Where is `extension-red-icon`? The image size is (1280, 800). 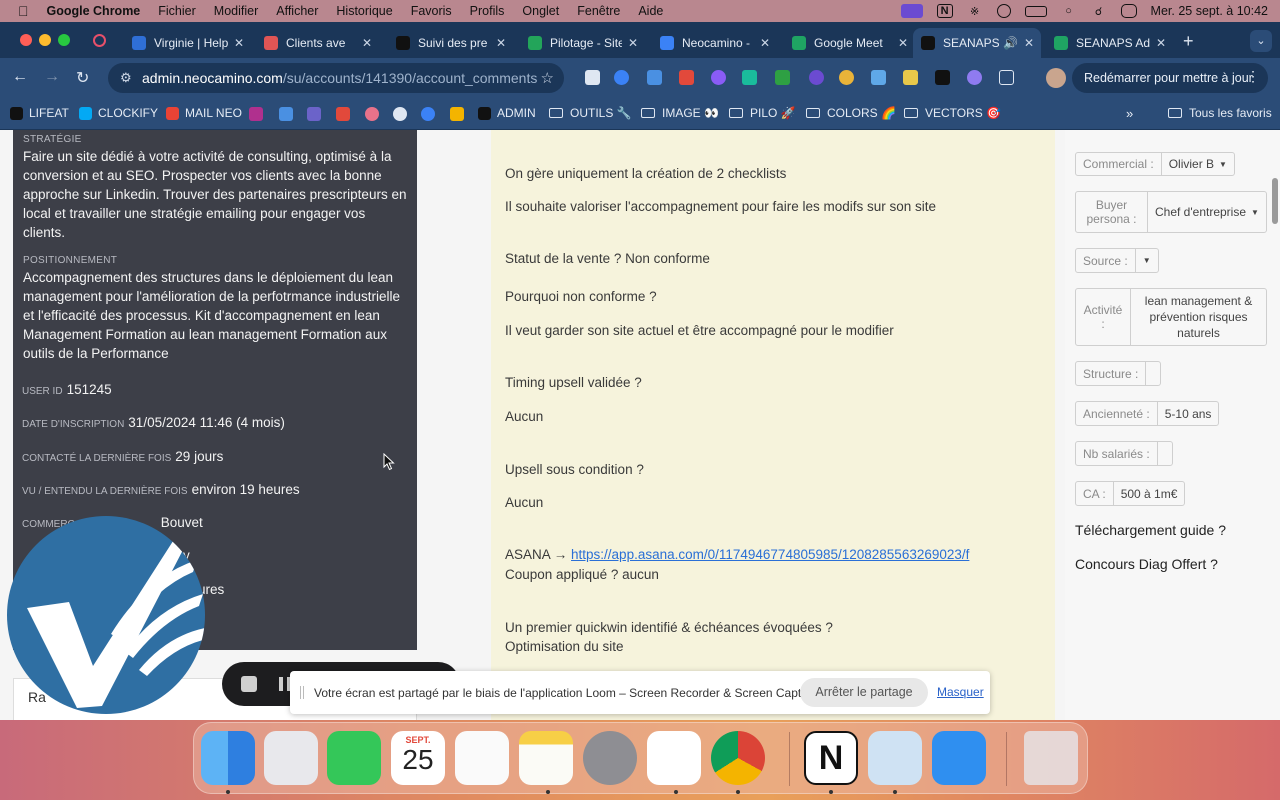 extension-red-icon is located at coordinates (686, 77).